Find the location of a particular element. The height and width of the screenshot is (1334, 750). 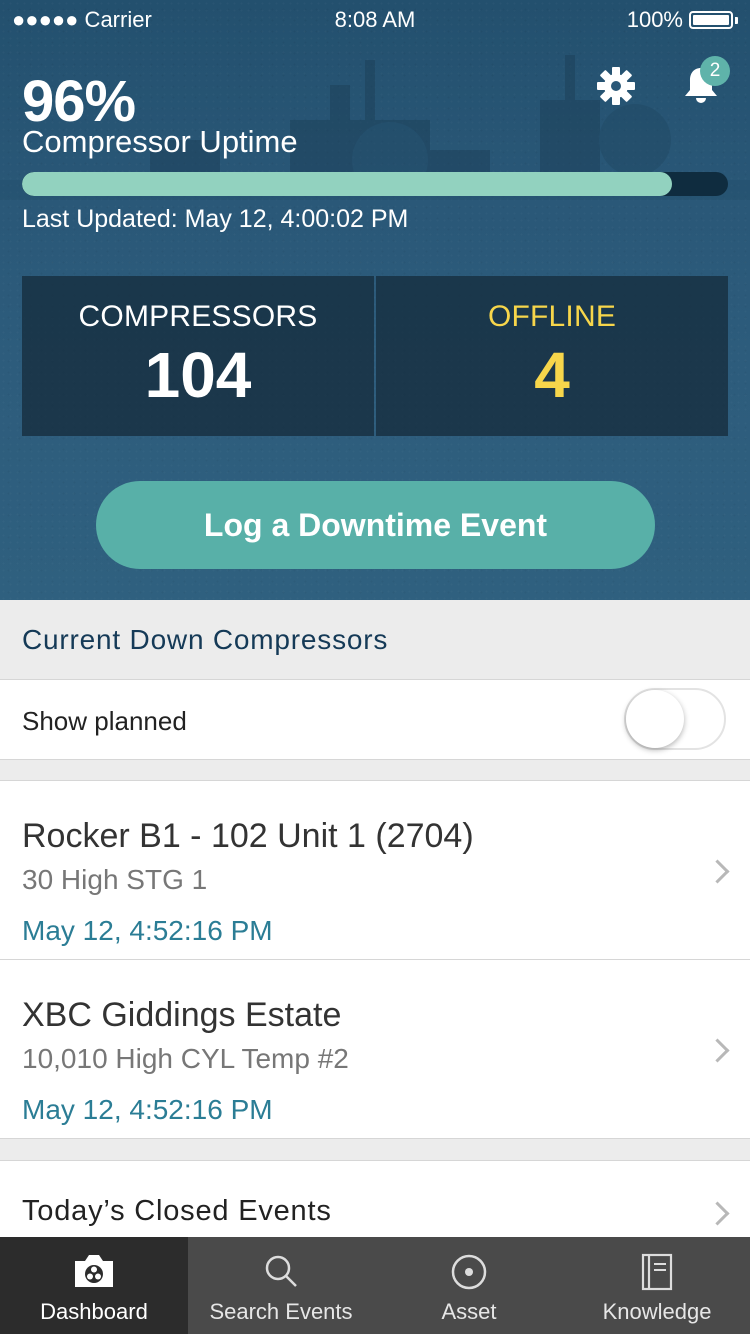

last-updated-text: Last Updated: May 12, 4:00:02 PM is located at coordinates (215, 219).